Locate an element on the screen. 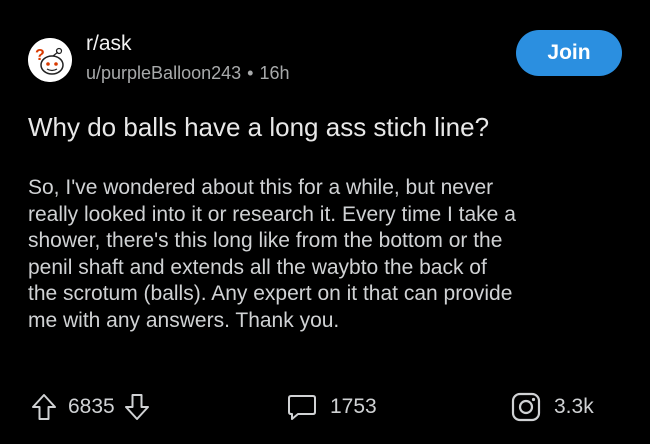  share-button: 3.3k is located at coordinates (552, 407).